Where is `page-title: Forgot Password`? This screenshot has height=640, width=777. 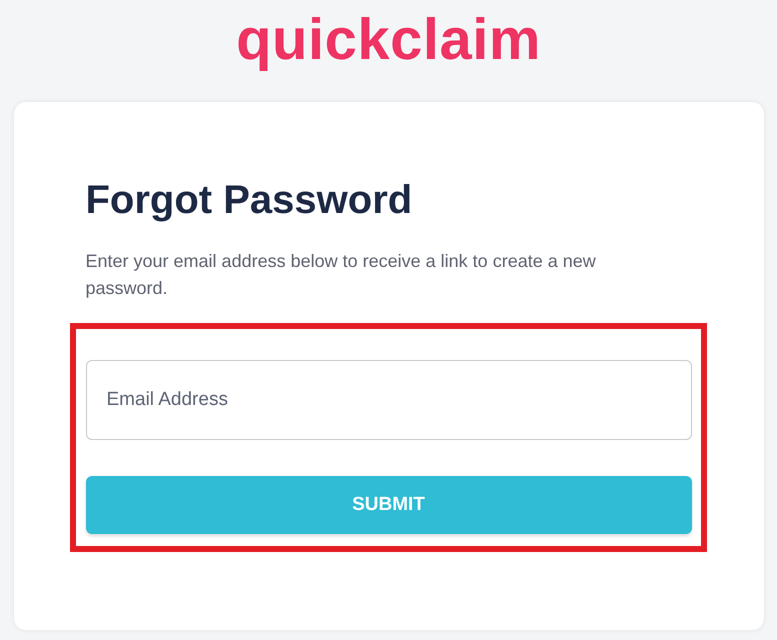 page-title: Forgot Password is located at coordinates (249, 200).